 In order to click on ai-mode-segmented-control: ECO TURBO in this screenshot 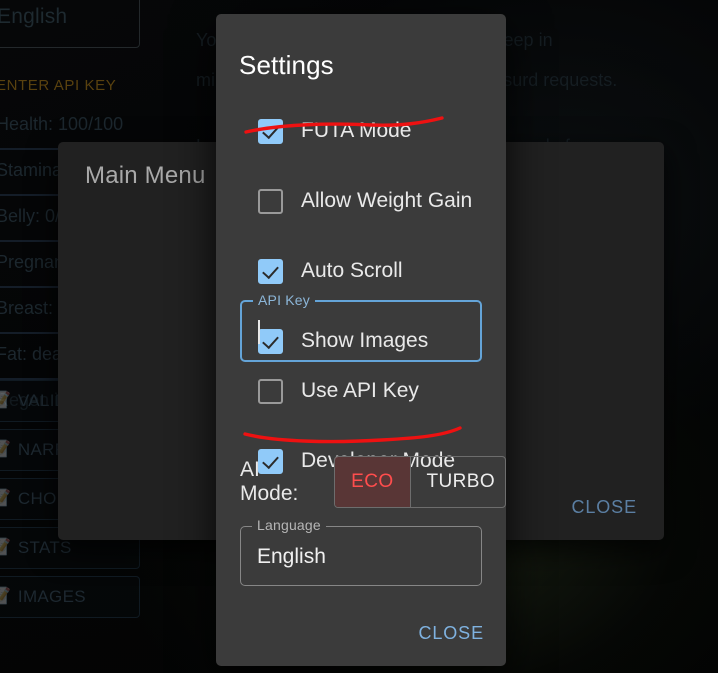, I will do `click(420, 482)`.